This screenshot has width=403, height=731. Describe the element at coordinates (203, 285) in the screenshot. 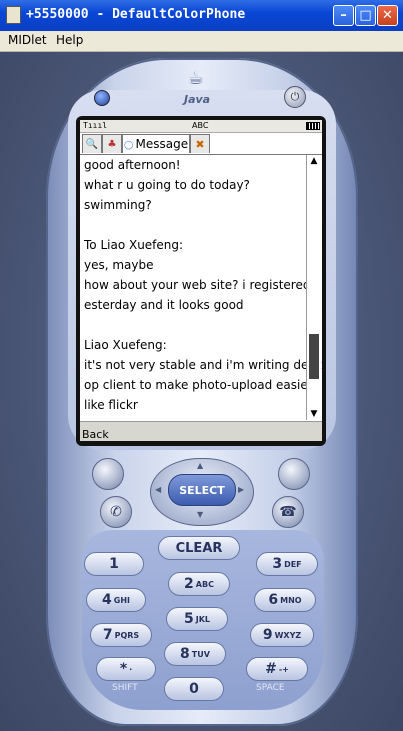

I see `message-line: how about your web site? i registered y` at that location.